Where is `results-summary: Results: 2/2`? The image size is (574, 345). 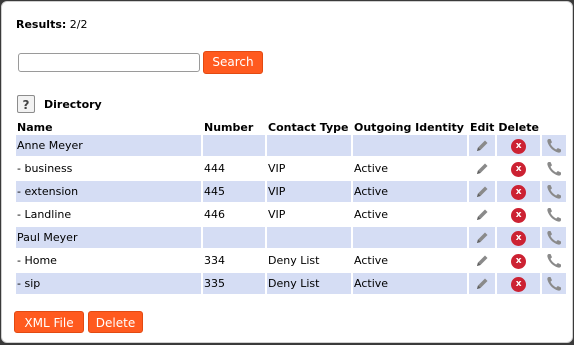
results-summary: Results: 2/2 is located at coordinates (52, 24).